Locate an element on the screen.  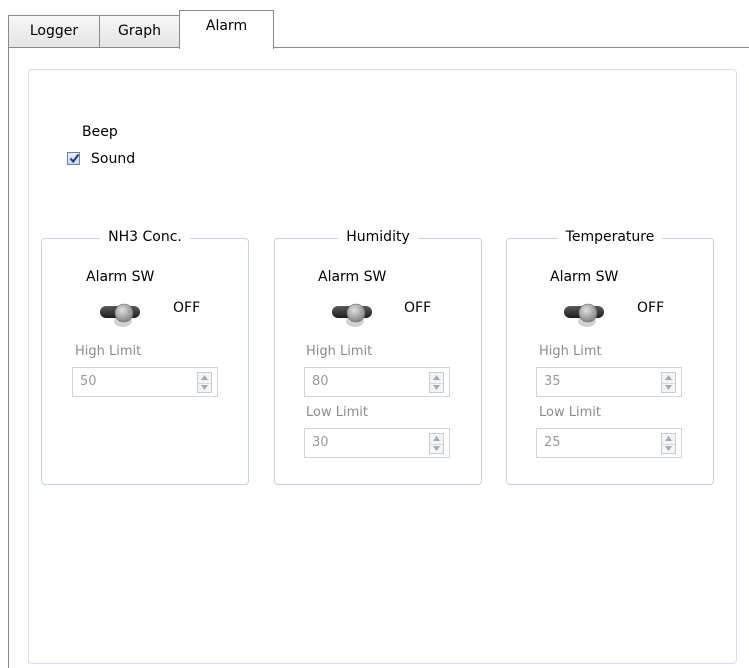
low-limit-input-humidity: 30 is located at coordinates (377, 443).